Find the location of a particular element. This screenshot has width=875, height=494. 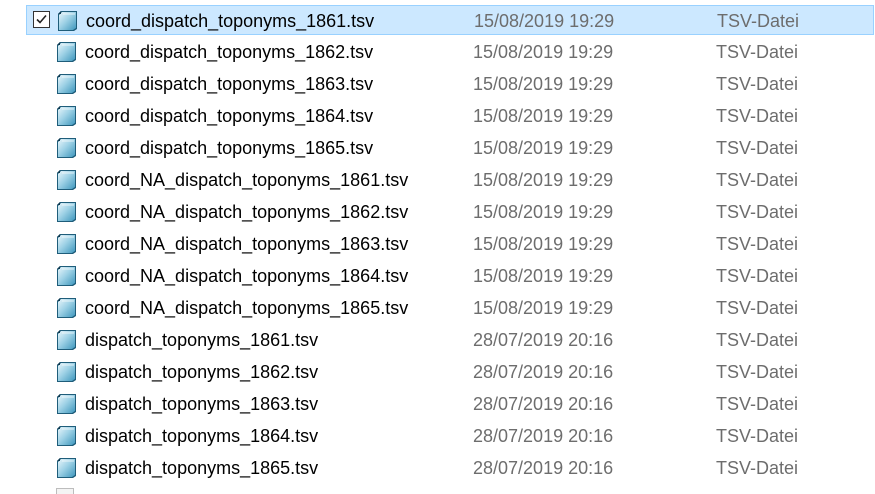

file-name: coord_NA_dispatch_toponyms_1862.tsv is located at coordinates (247, 212).